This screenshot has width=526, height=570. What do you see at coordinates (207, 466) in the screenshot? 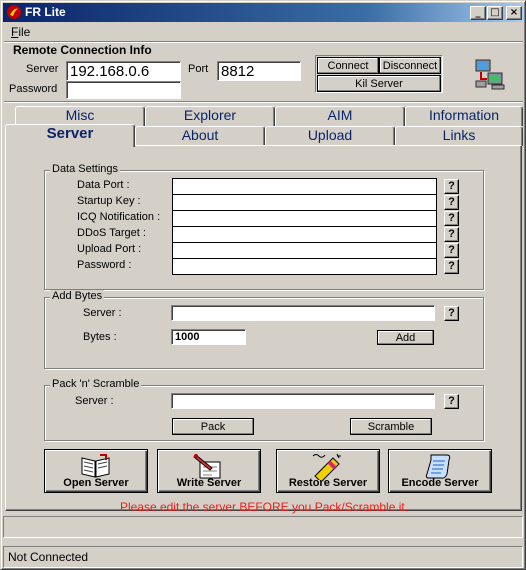
I see `write-pencil-icon` at bounding box center [207, 466].